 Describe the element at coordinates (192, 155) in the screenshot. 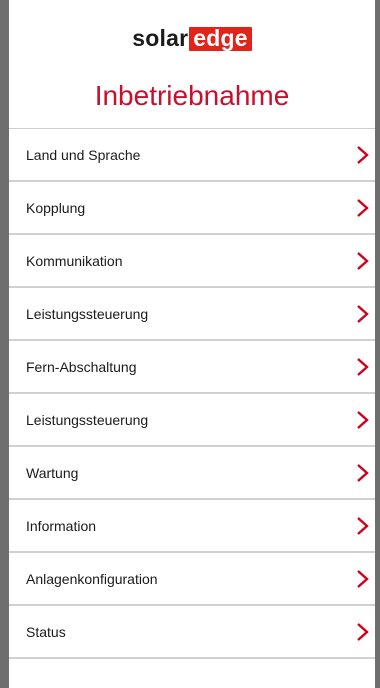

I see `menu-item-land-und-sprache: Land und Sprache` at that location.